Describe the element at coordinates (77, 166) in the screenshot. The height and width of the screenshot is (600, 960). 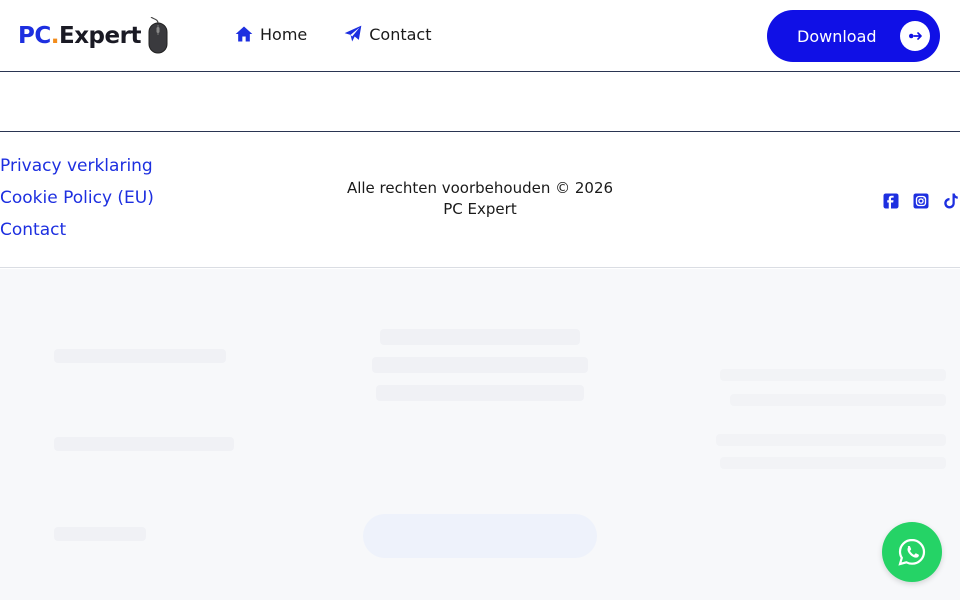
I see `footer-link-privacy: Privacy verklaring` at that location.